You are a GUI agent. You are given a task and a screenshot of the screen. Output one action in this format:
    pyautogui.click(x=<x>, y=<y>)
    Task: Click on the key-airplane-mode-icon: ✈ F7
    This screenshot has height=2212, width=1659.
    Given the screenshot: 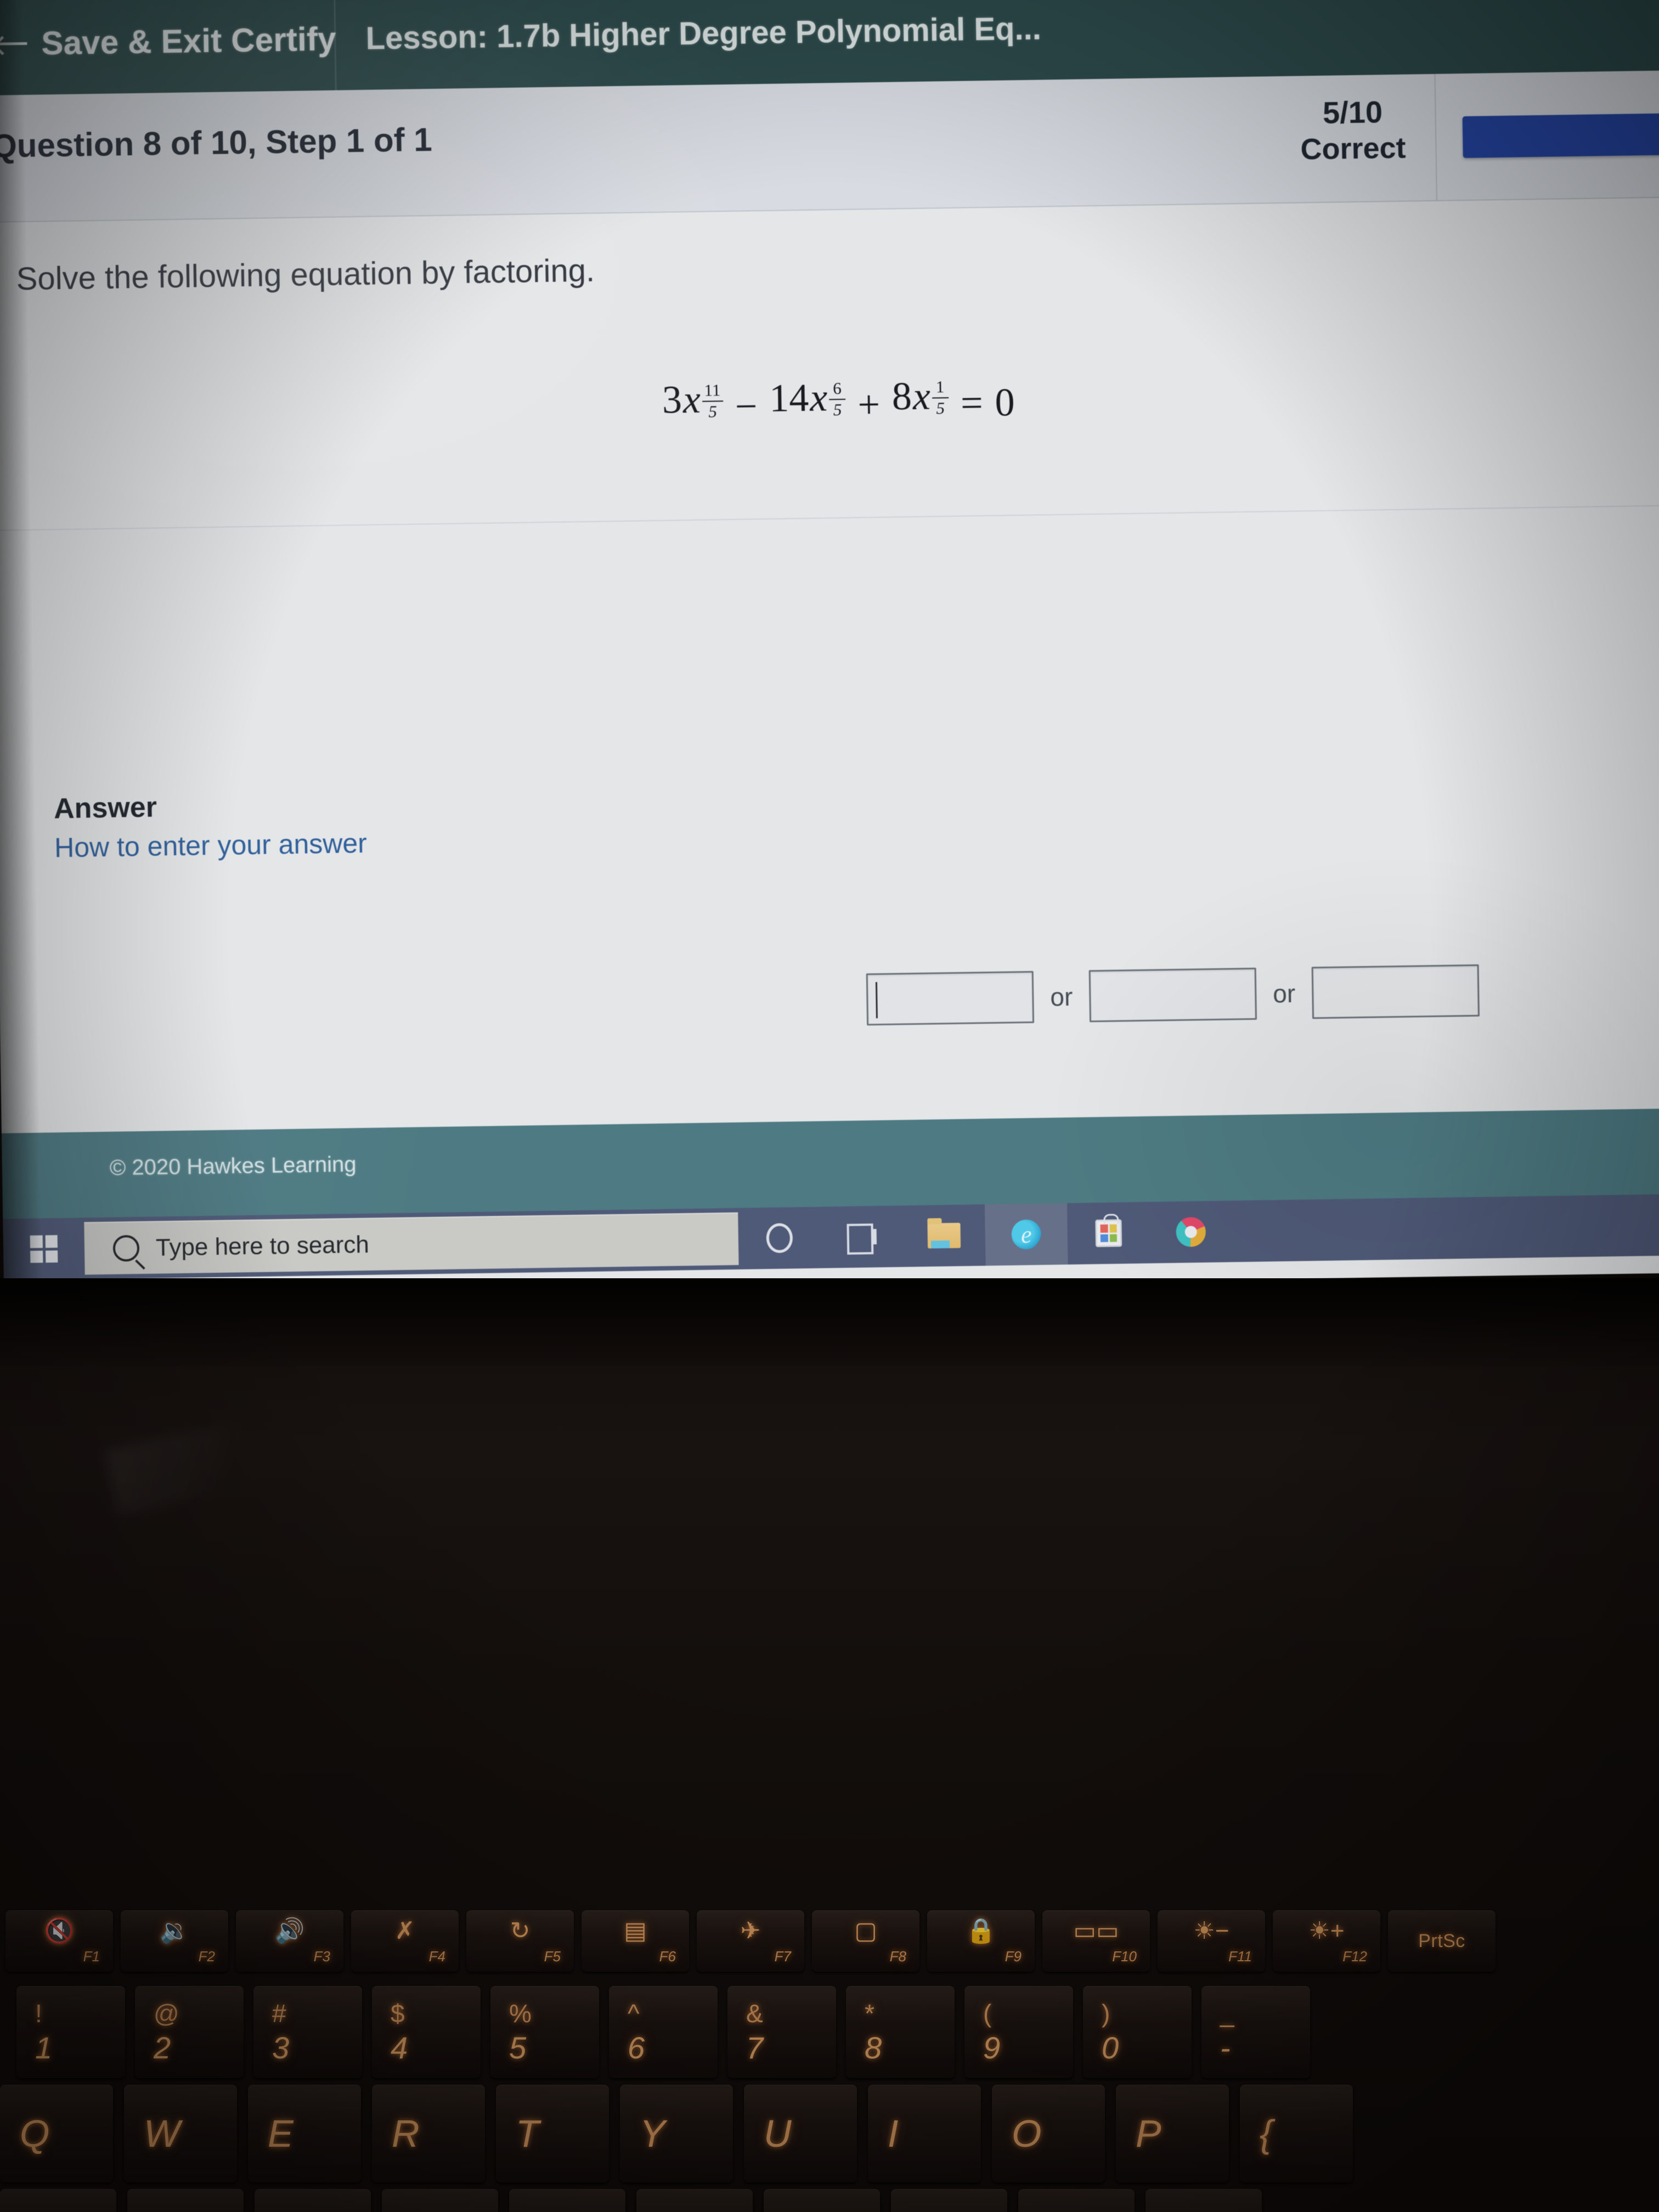 What is the action you would take?
    pyautogui.click(x=751, y=1941)
    